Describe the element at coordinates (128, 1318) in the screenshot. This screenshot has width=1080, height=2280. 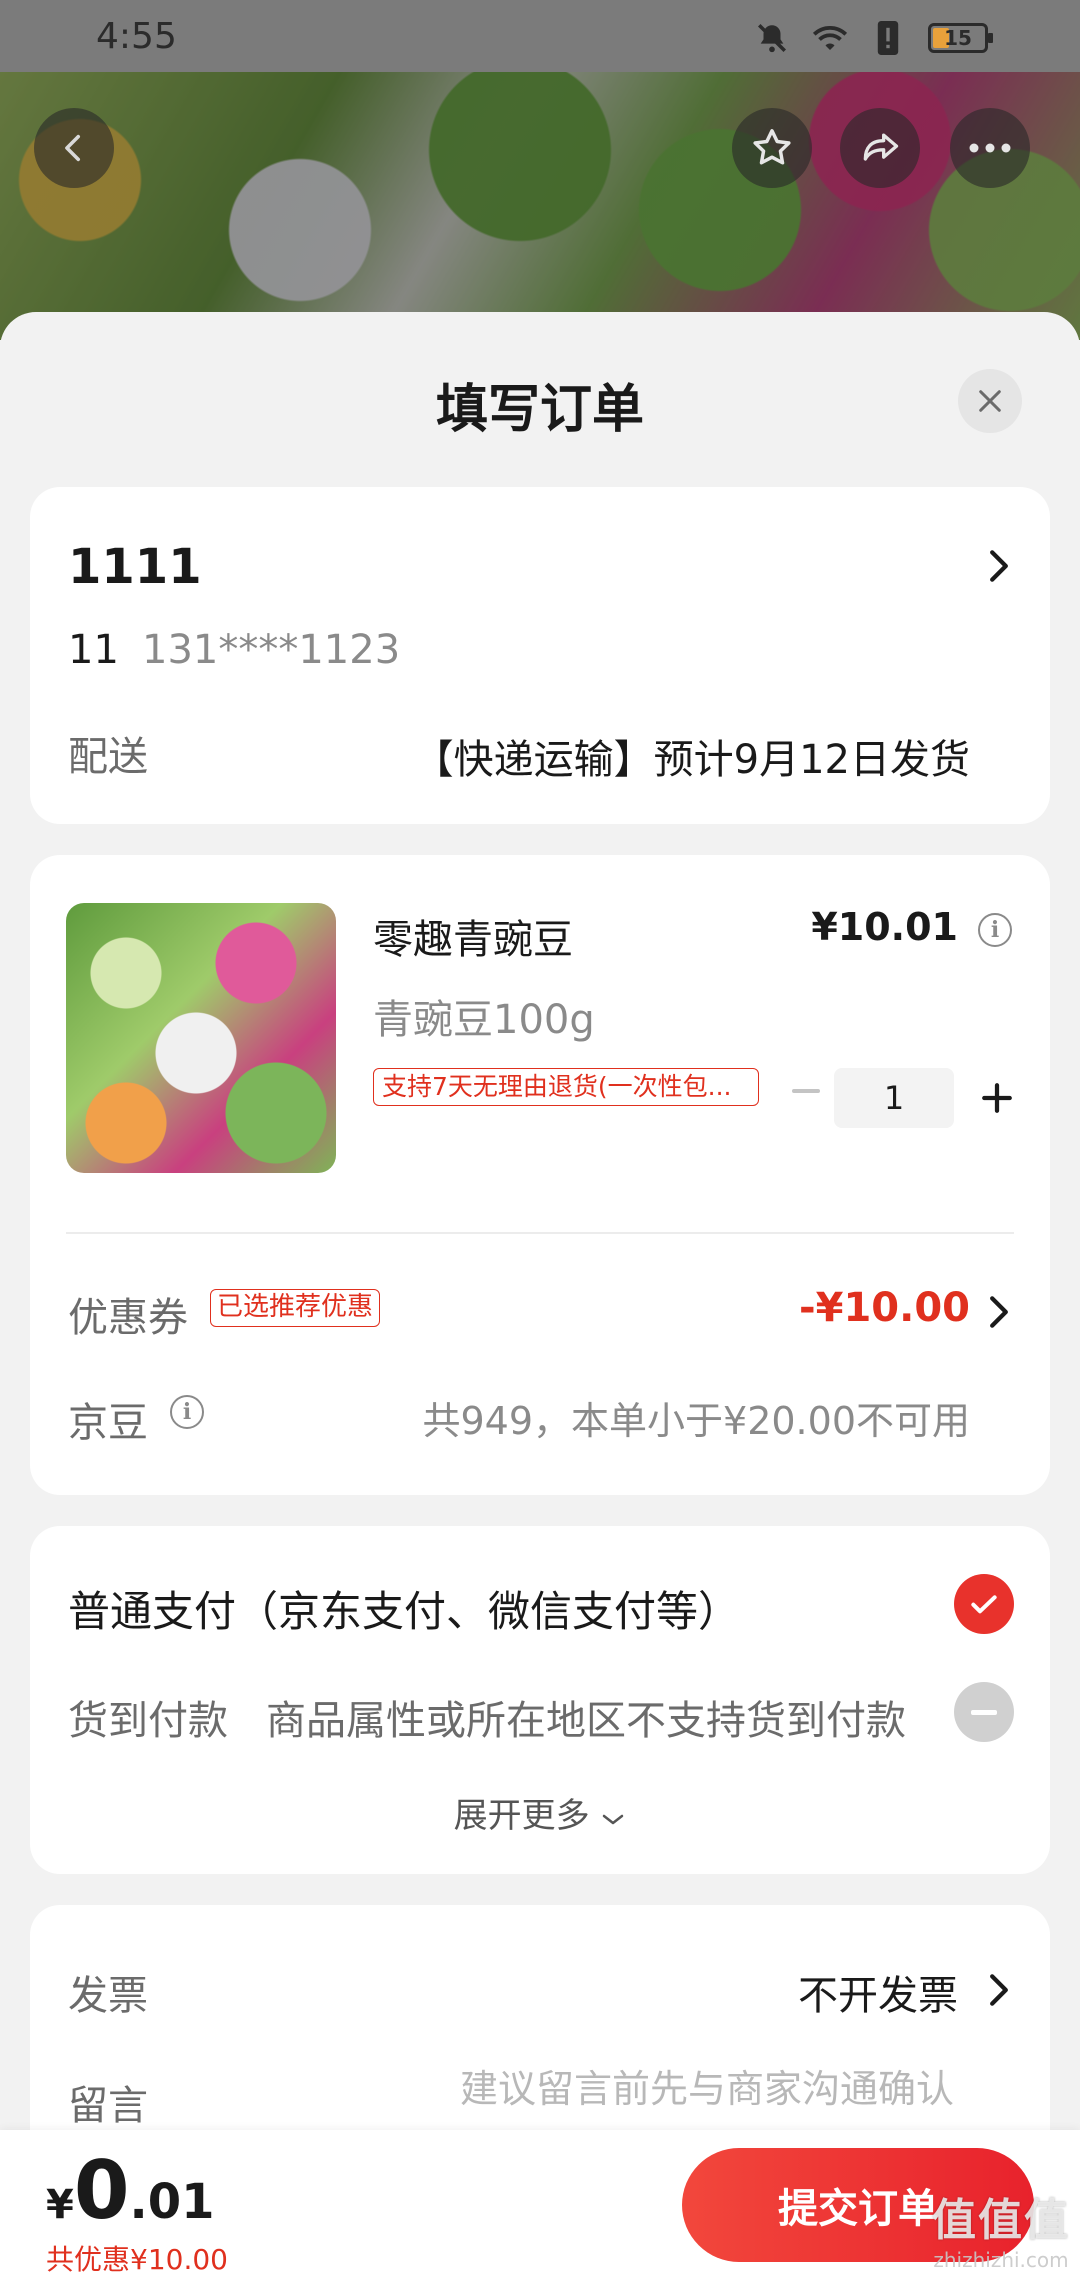
I see `coupon-label: 优惠券` at that location.